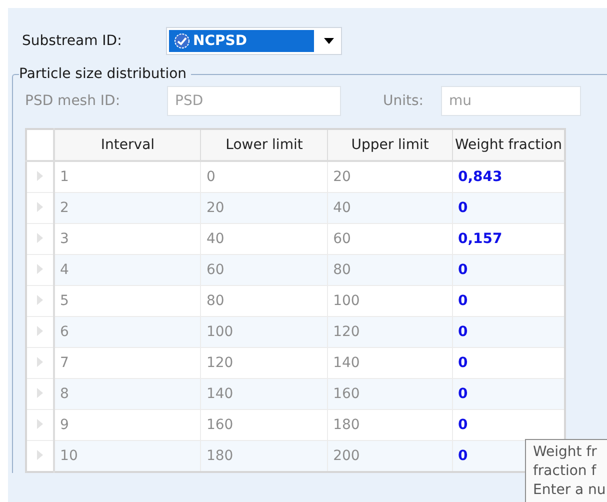 The width and height of the screenshot is (607, 502). Describe the element at coordinates (127, 394) in the screenshot. I see `table-cell: 8` at that location.